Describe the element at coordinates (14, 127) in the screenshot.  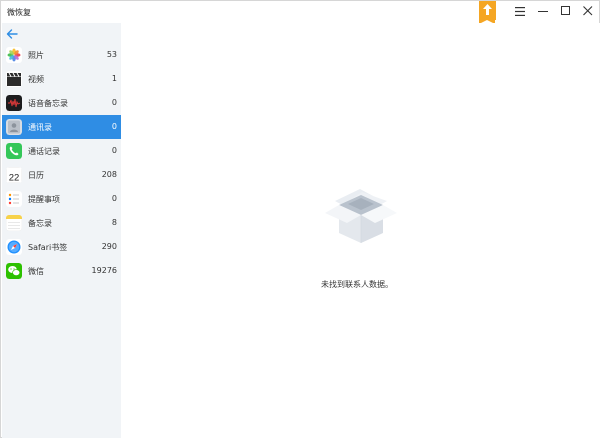
I see `contacts-icon` at that location.